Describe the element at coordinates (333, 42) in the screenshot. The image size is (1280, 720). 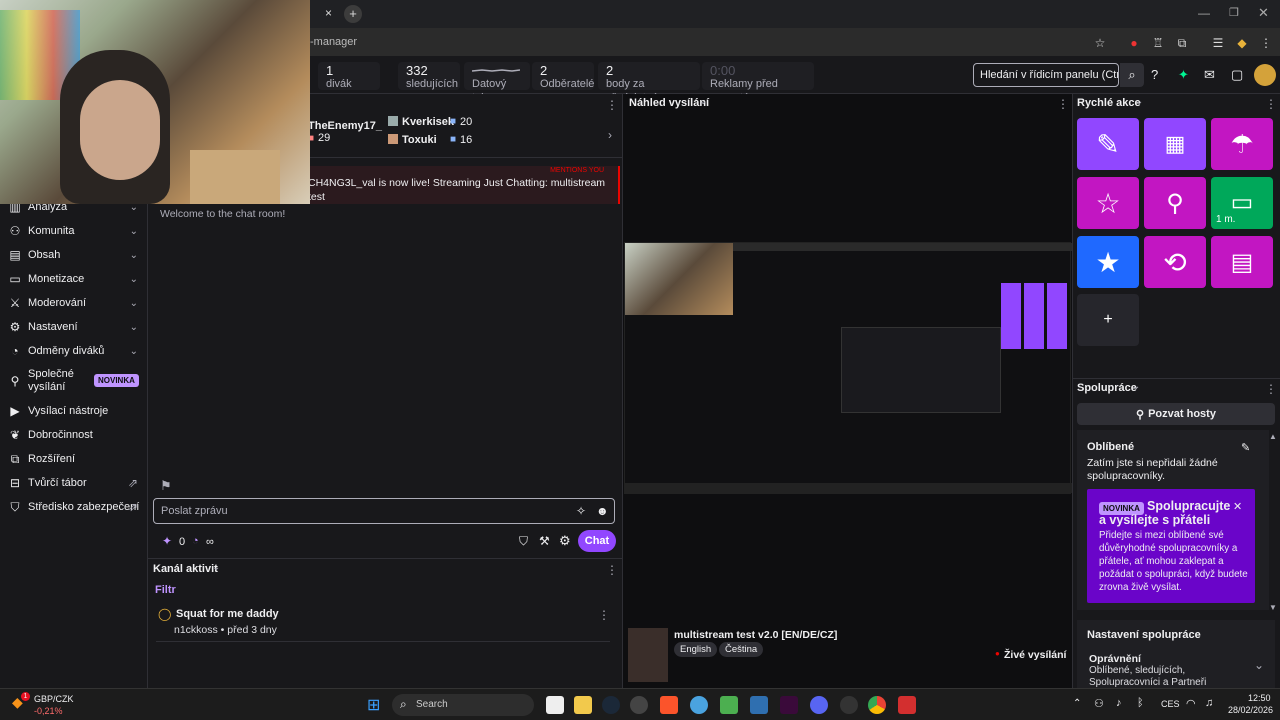
I see `url-text: -manager` at that location.